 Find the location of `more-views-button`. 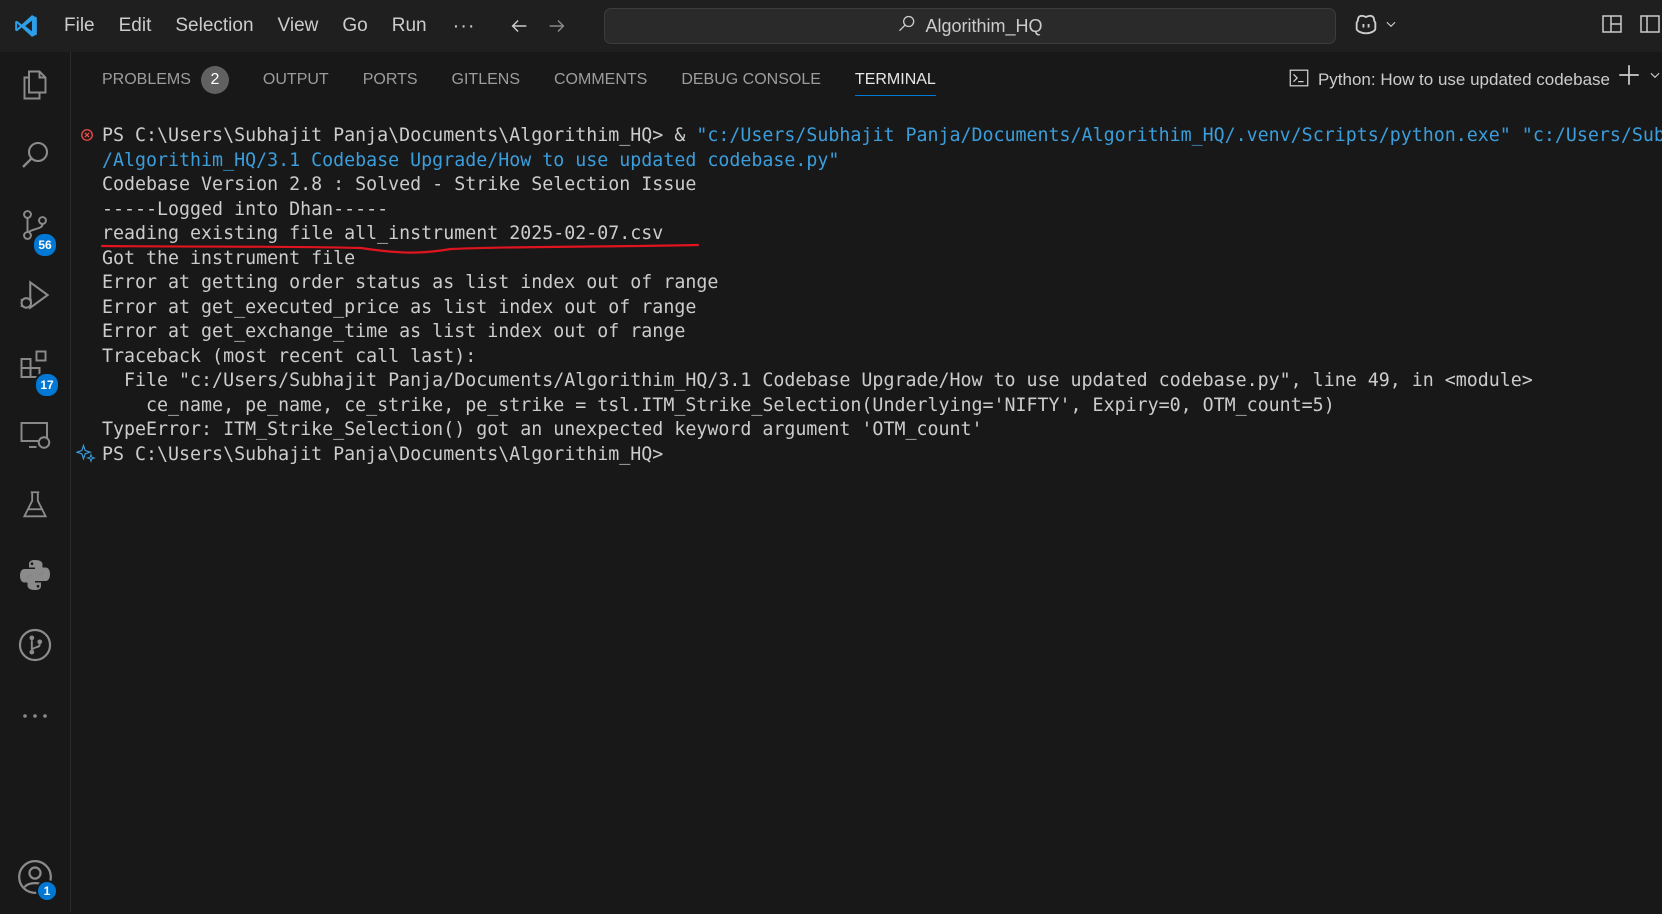

more-views-button is located at coordinates (35, 717).